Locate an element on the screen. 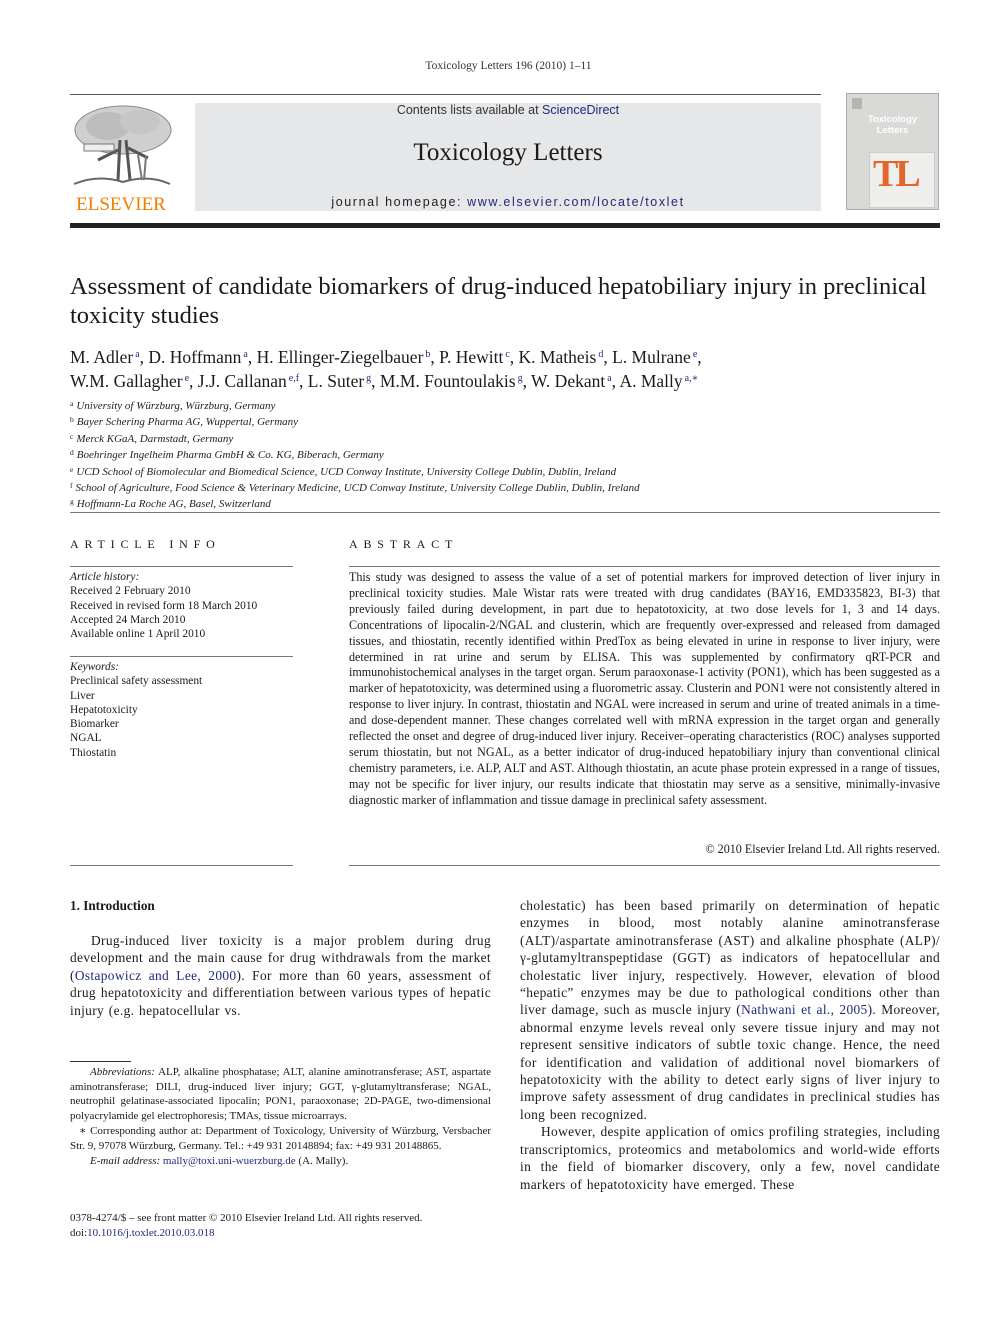 The width and height of the screenshot is (992, 1323). author: D. Hoffmann a, is located at coordinates (202, 357).